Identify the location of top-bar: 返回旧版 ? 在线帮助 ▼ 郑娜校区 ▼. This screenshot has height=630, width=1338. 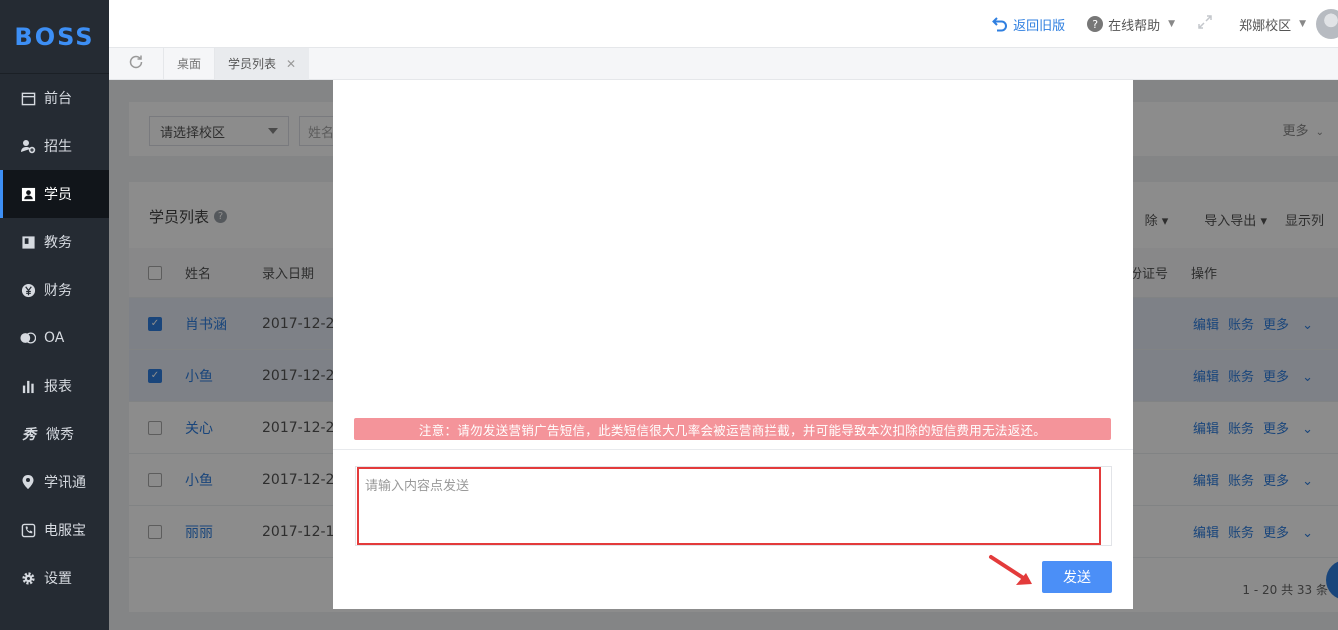
(723, 24).